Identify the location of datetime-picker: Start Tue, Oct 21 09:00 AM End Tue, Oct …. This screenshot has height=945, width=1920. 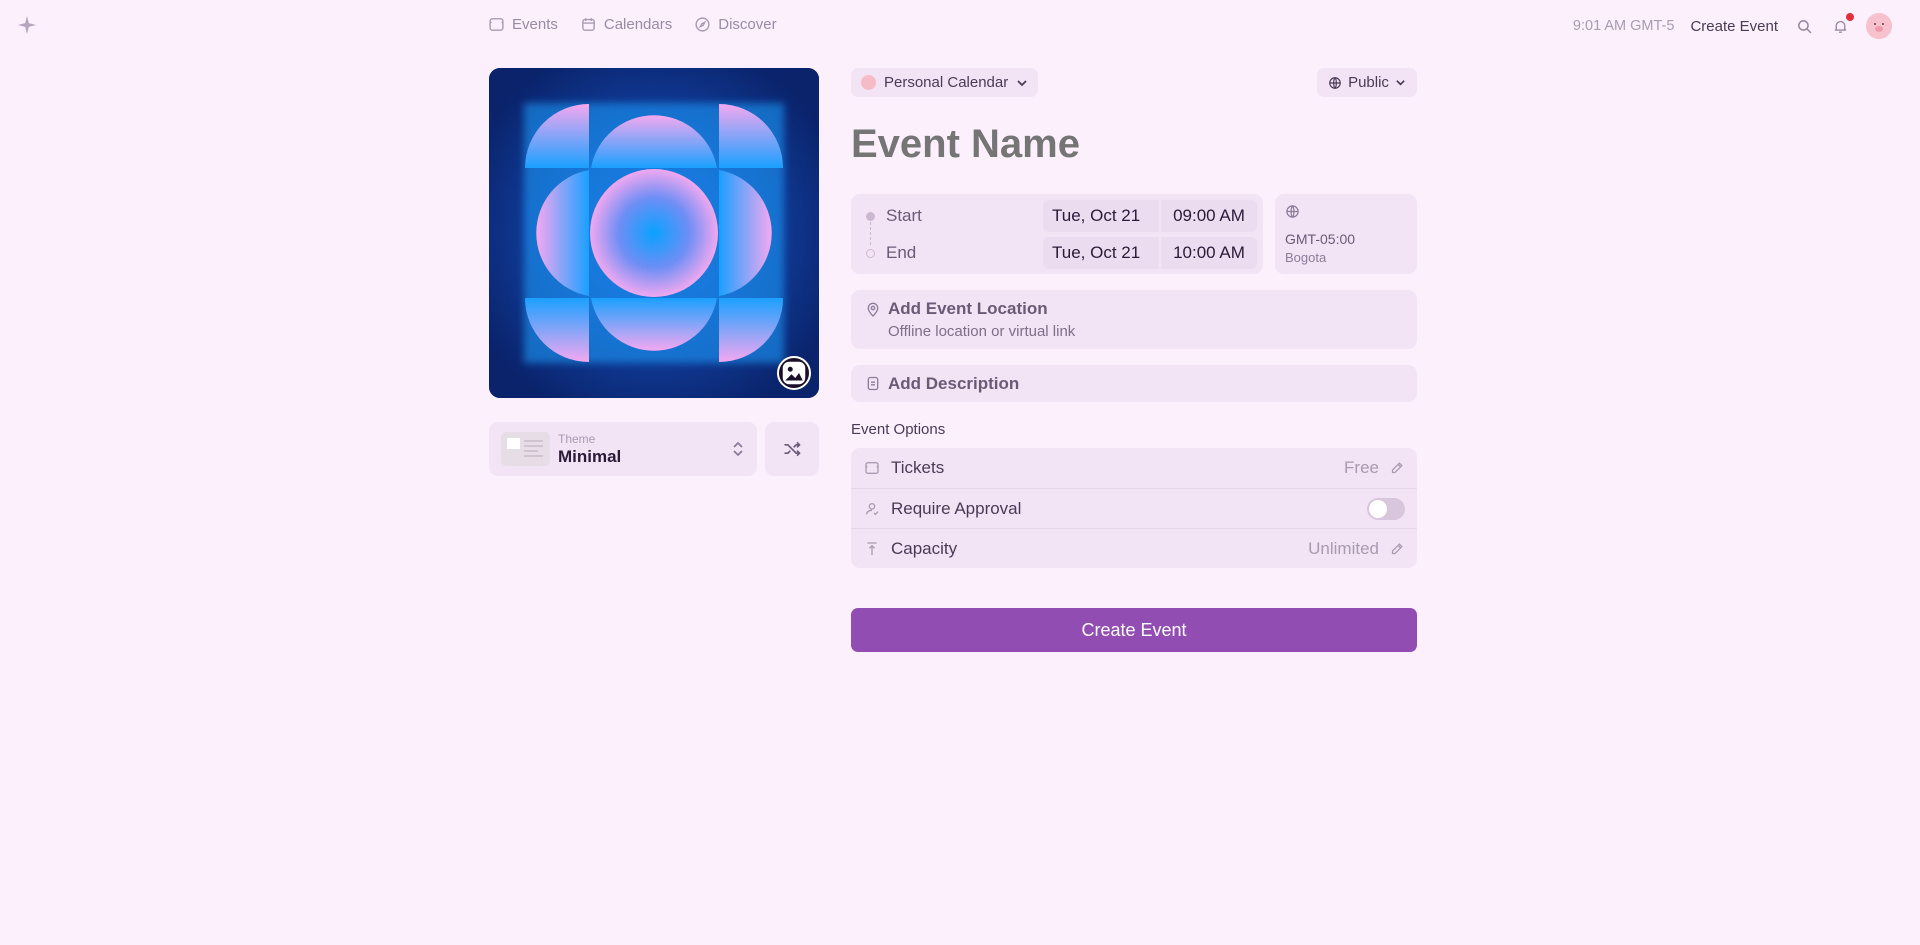
(1057, 234).